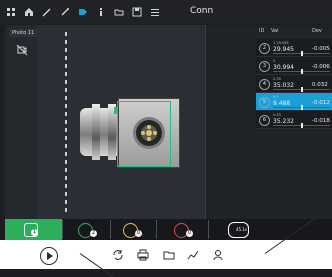 This screenshot has height=277, width=332. I want to click on header-value: Val, so click(275, 31).